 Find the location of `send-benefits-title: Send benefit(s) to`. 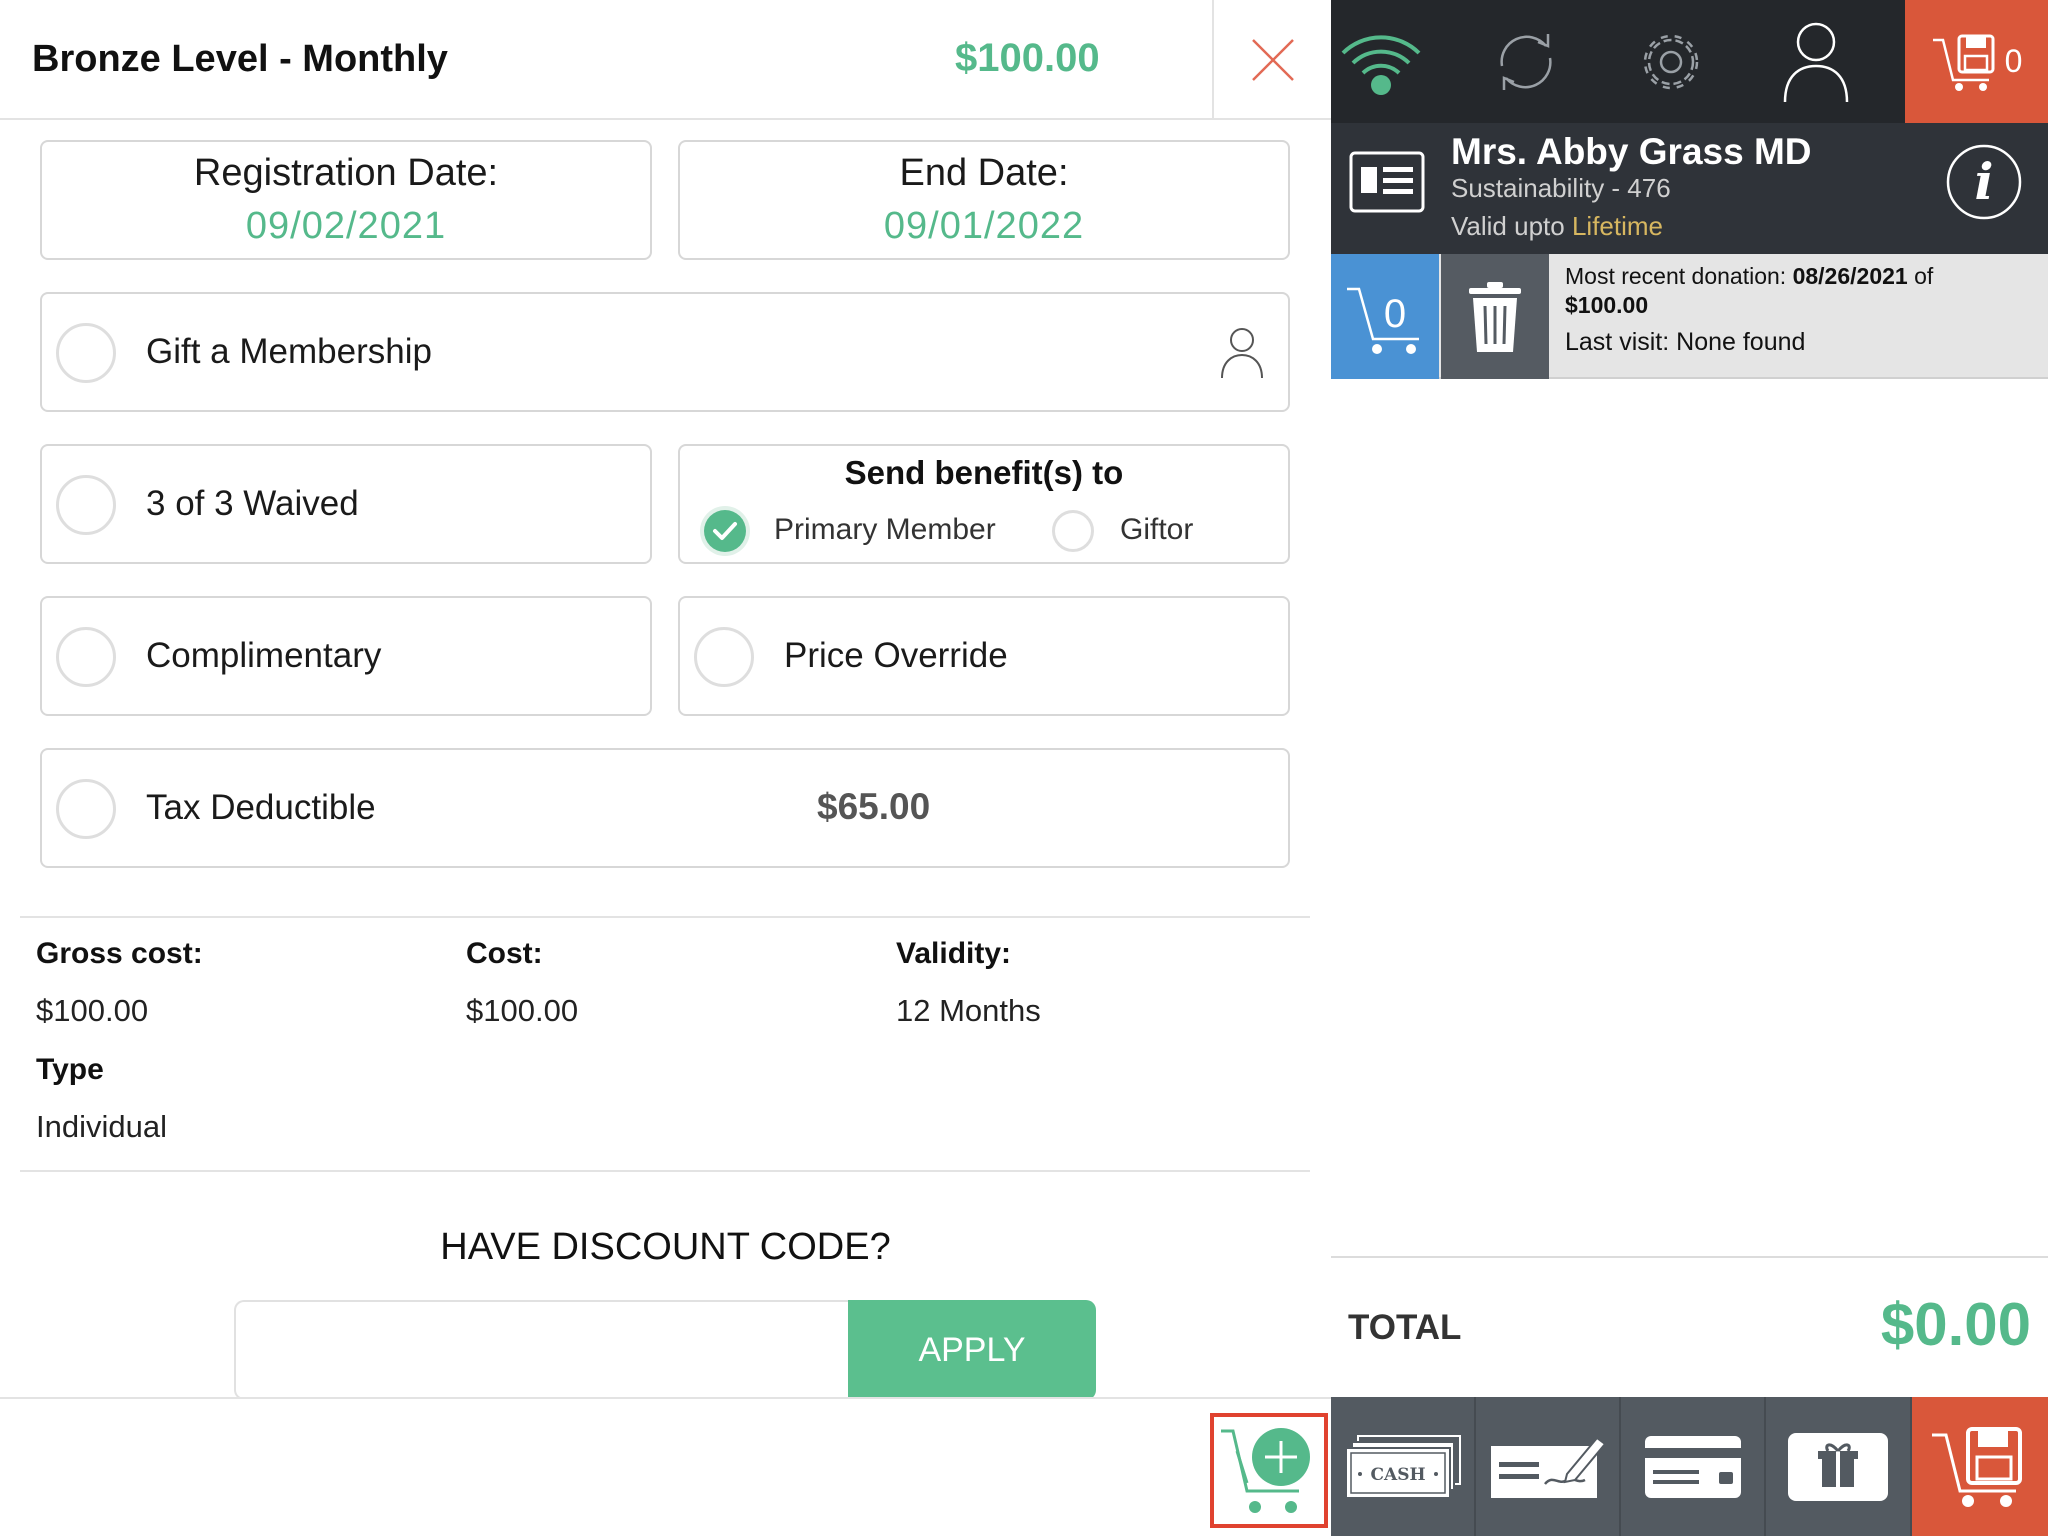

send-benefits-title: Send benefit(s) to is located at coordinates (984, 472).